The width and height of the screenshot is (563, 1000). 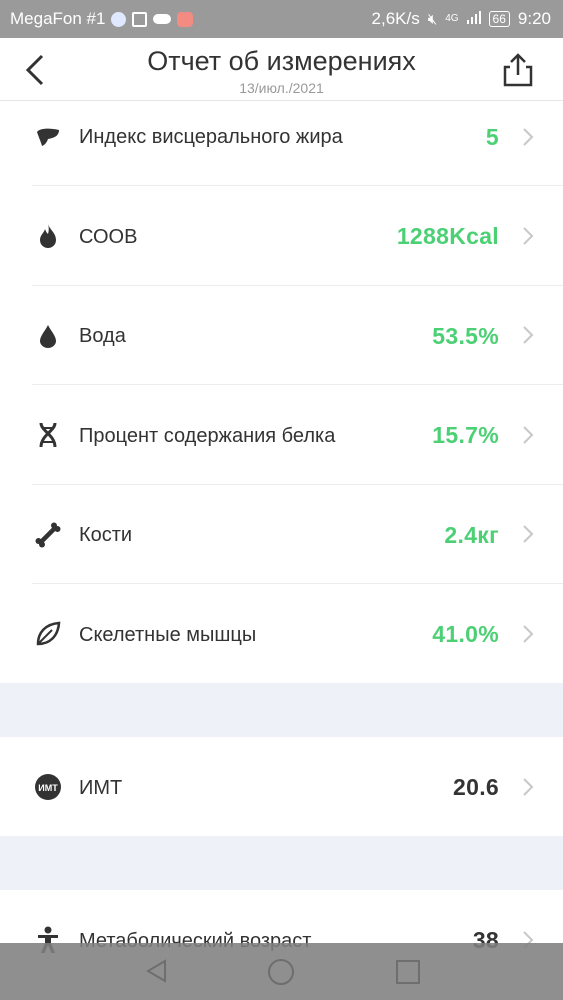 I want to click on app-header: Отчет об измерениях 13/июл./2021, so click(x=281, y=69).